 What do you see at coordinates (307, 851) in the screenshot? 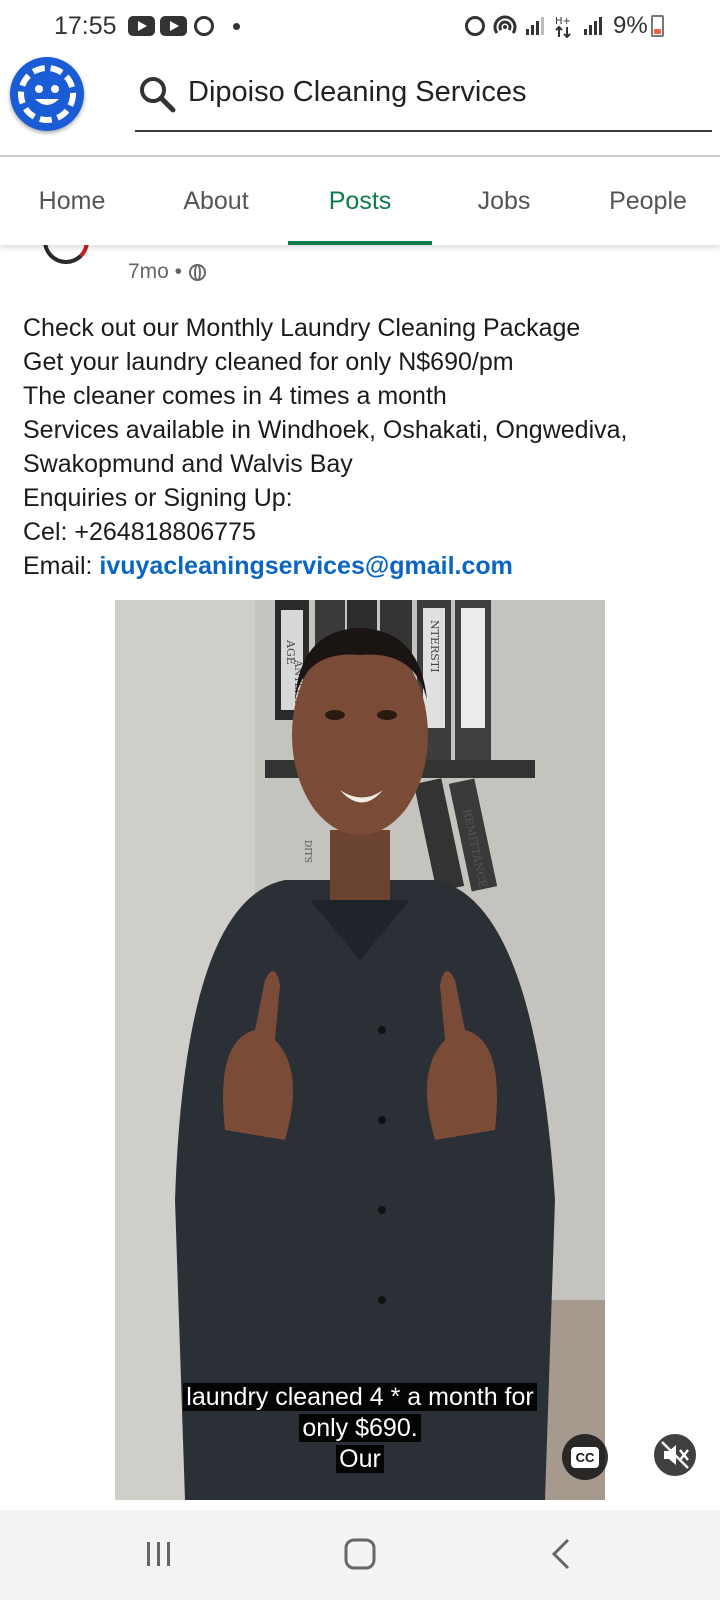
I see `binder-label: DITS` at bounding box center [307, 851].